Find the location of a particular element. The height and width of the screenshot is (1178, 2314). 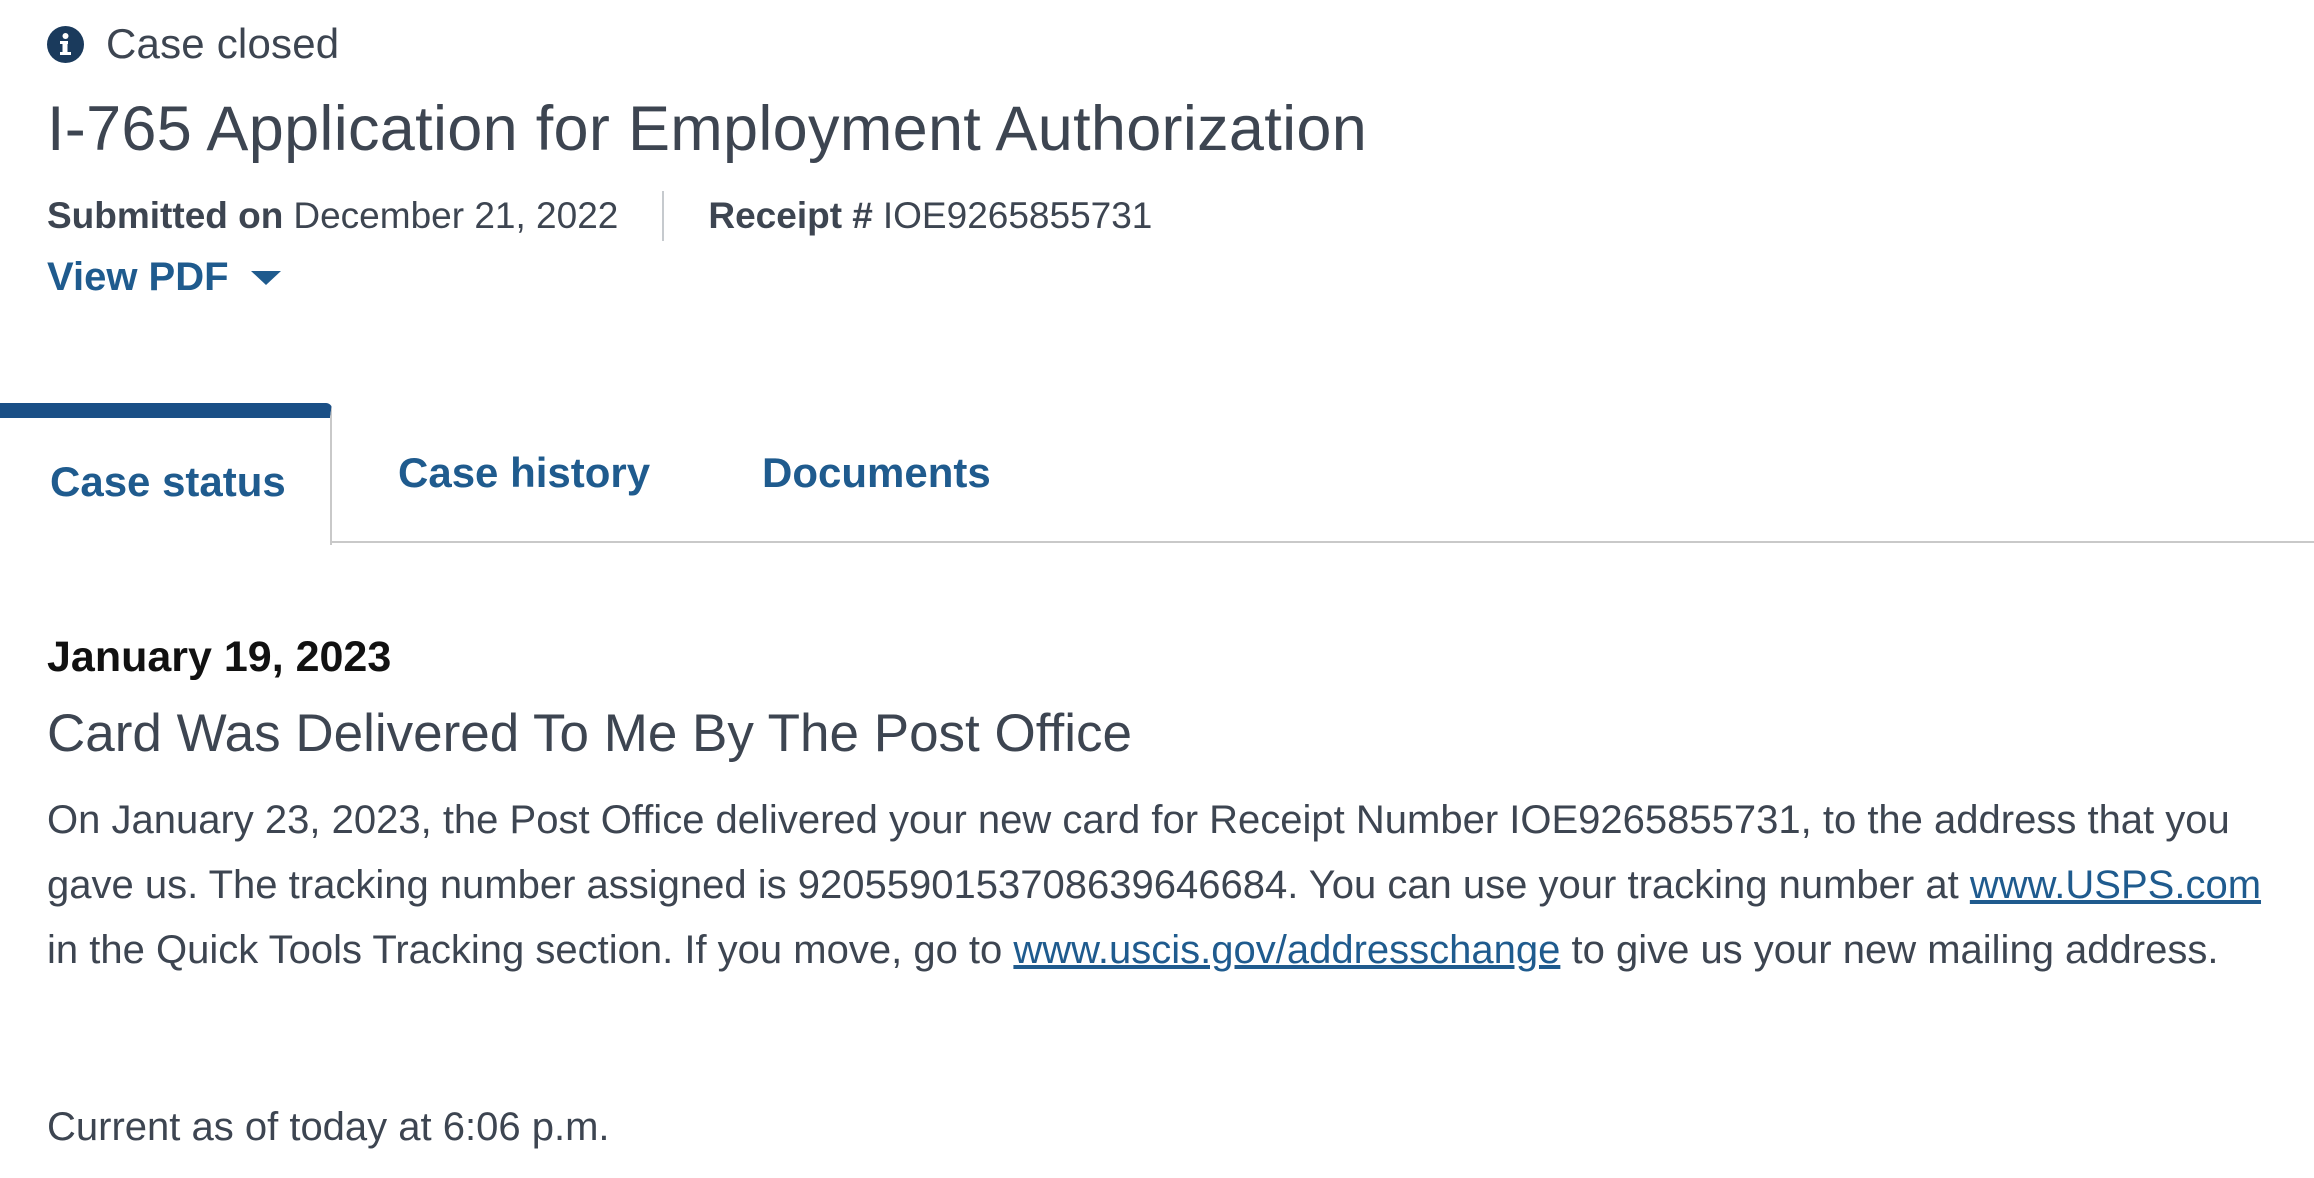

receipt-number: IOE9265855731 is located at coordinates (1017, 215).